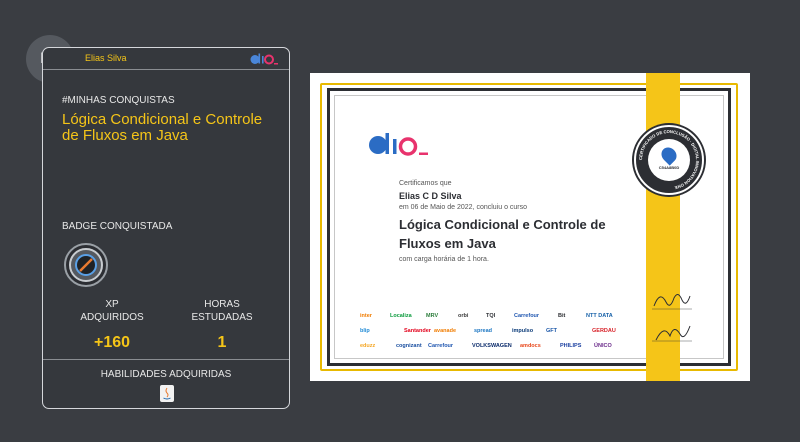  Describe the element at coordinates (167, 393) in the screenshot. I see `java-skill-icon` at that location.